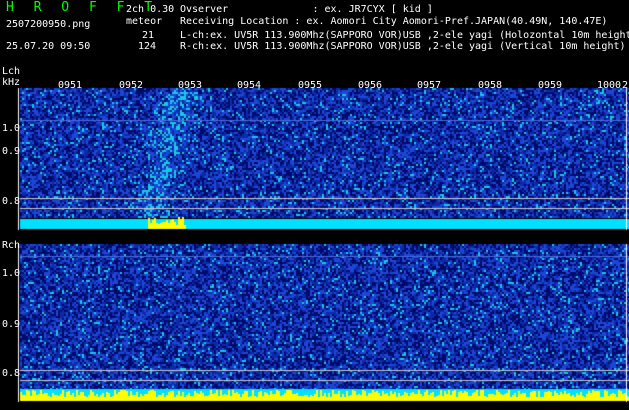 This screenshot has height=410, width=629. Describe the element at coordinates (11, 373) in the screenshot. I see `rch-tick-0-8: 0.8` at that location.